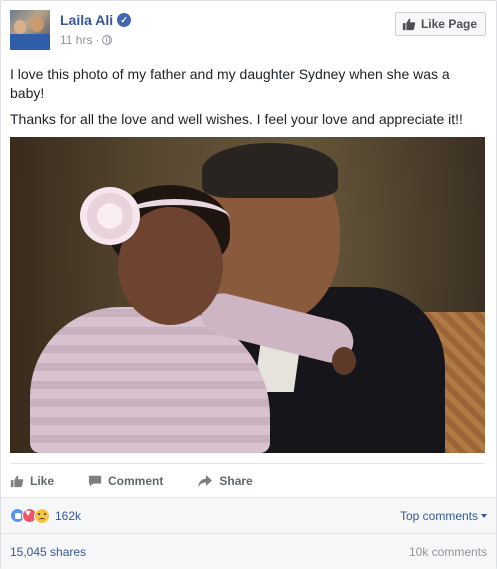 This screenshot has height=569, width=497. What do you see at coordinates (48, 552) in the screenshot?
I see `shares-count: 15,045 shares` at bounding box center [48, 552].